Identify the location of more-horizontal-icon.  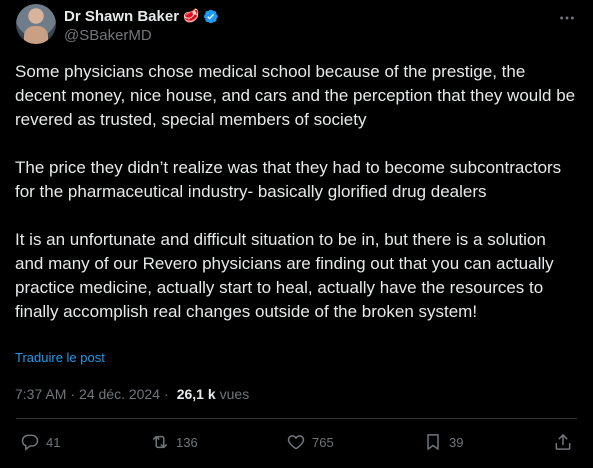
(567, 18).